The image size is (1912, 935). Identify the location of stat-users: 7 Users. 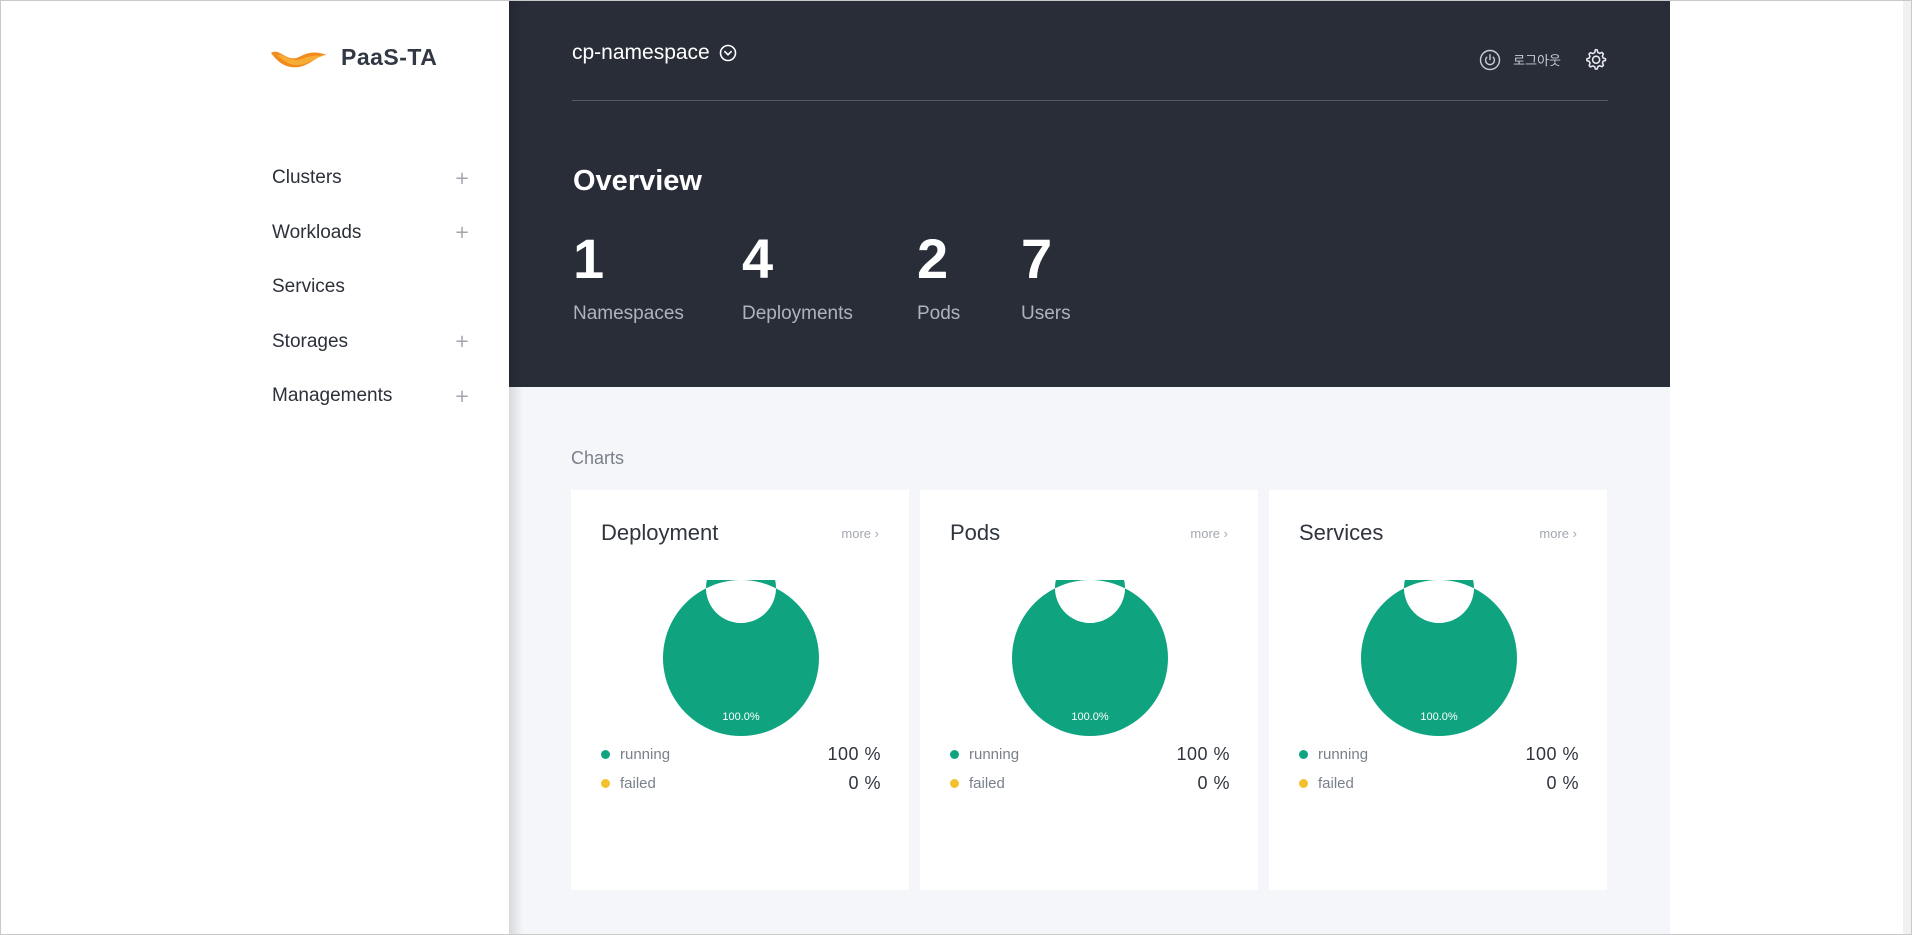
(1046, 278).